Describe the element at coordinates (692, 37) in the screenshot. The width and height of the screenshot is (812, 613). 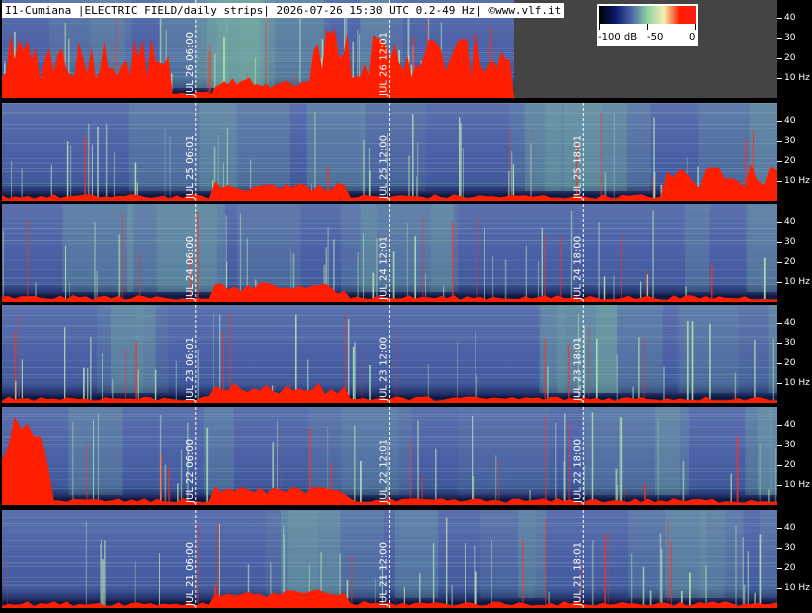
I see `colorbar-label-max: 0` at that location.